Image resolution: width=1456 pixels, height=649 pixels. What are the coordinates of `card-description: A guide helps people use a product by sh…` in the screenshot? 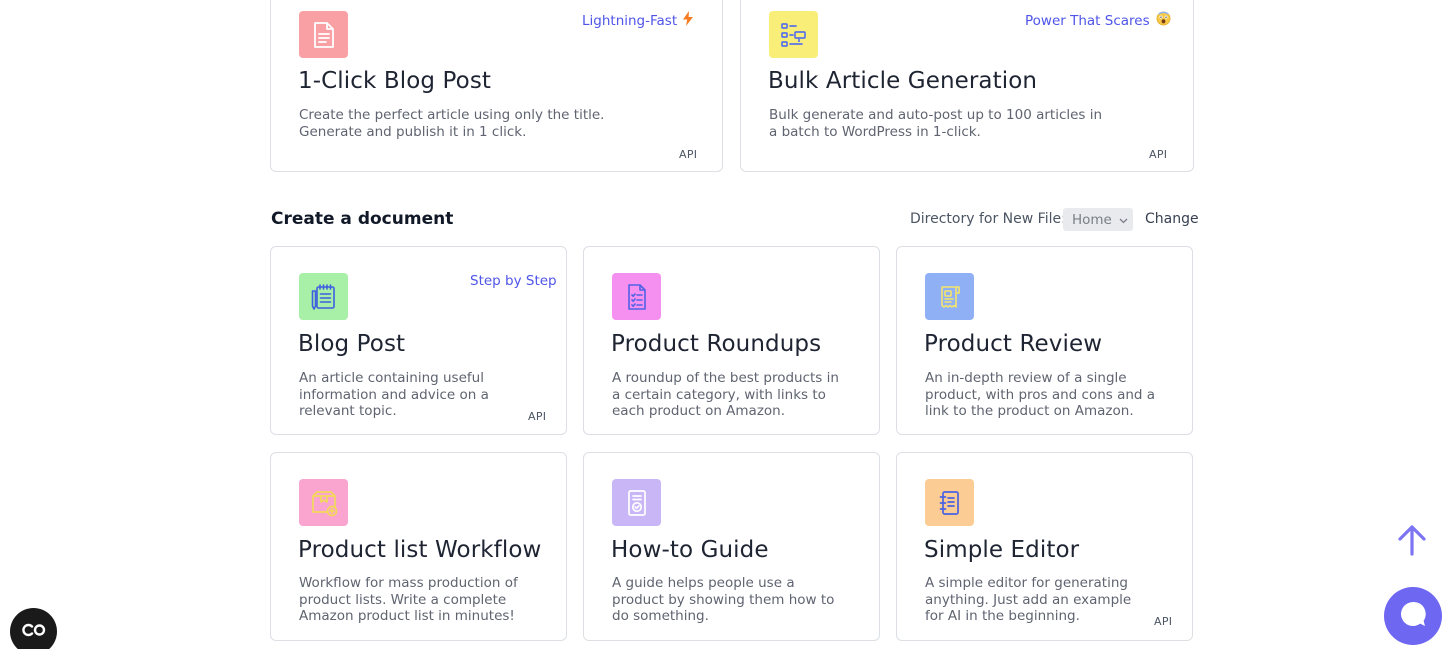 It's located at (723, 599).